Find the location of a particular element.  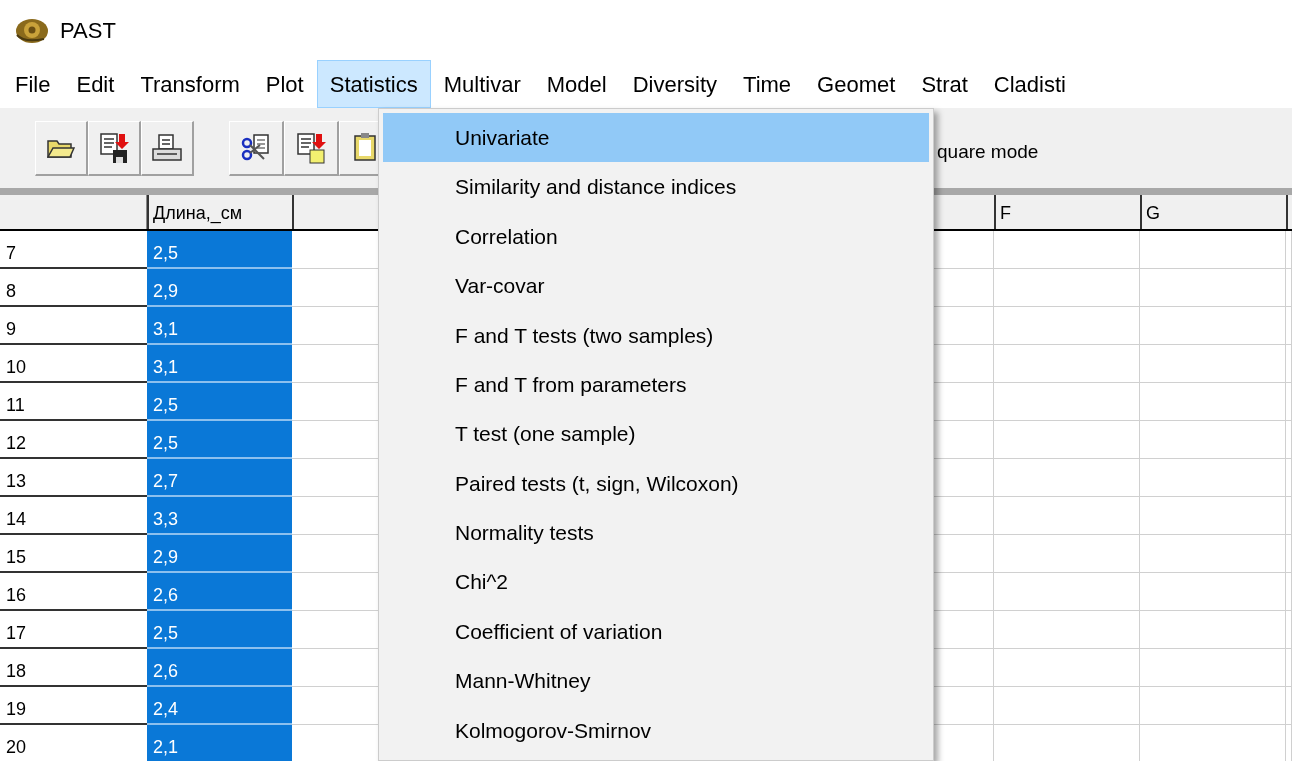

save-button is located at coordinates (114, 148).